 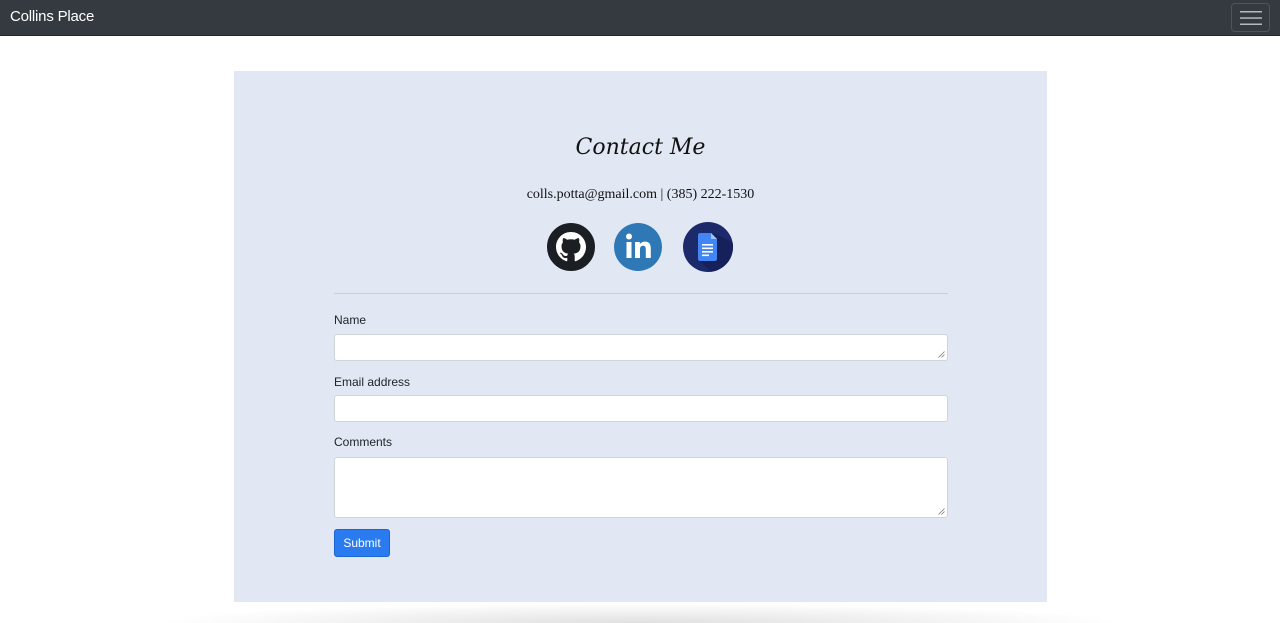 I want to click on email-label: Email address, so click(x=372, y=382).